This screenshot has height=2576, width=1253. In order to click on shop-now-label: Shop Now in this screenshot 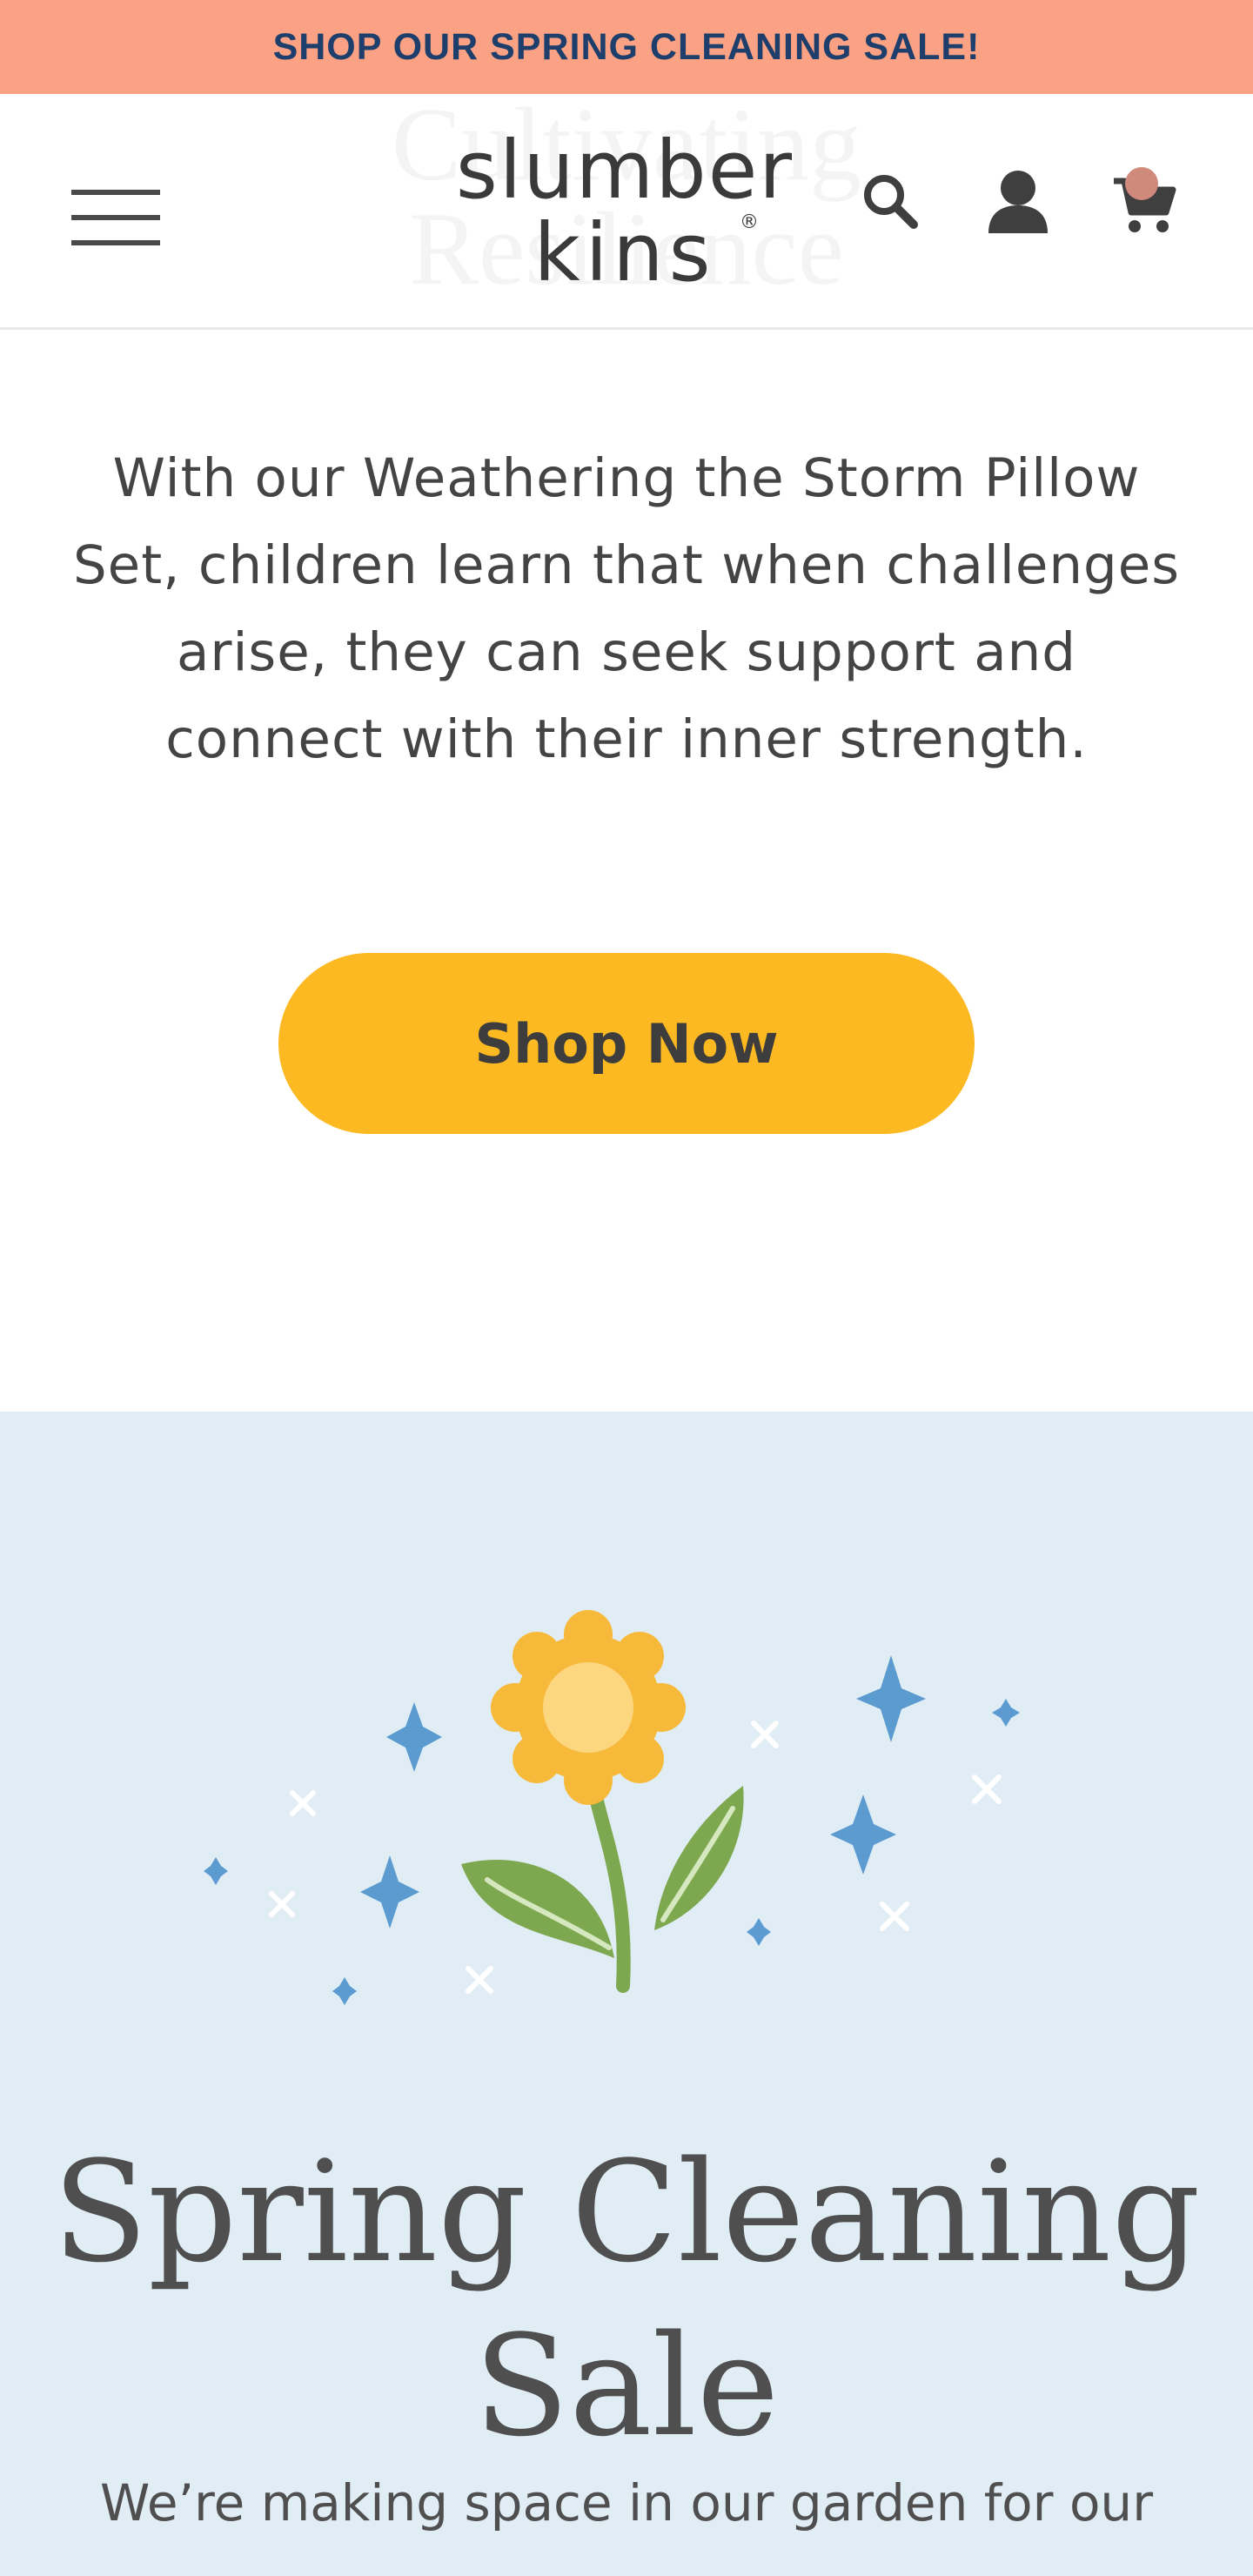, I will do `click(626, 1044)`.